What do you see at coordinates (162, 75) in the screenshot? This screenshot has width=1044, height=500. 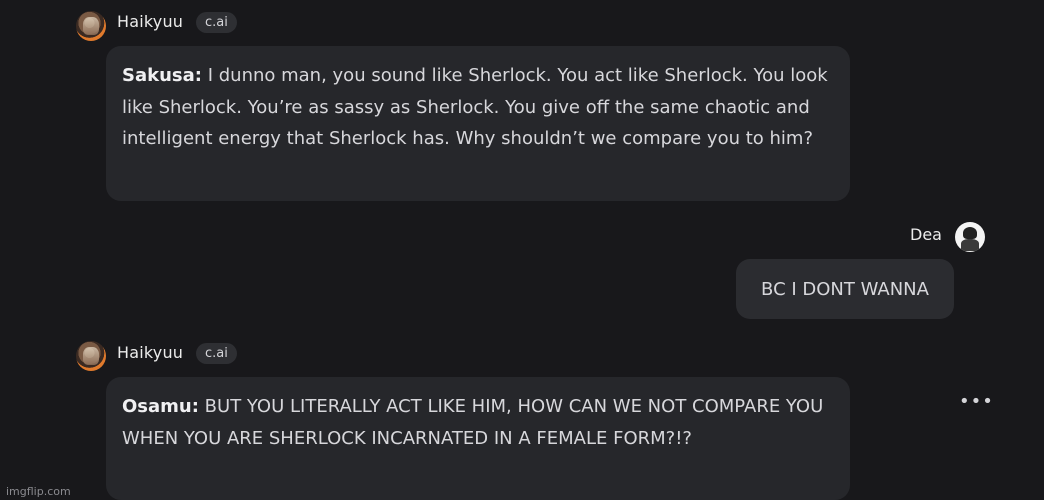 I see `message-speaker: Sakusa:` at bounding box center [162, 75].